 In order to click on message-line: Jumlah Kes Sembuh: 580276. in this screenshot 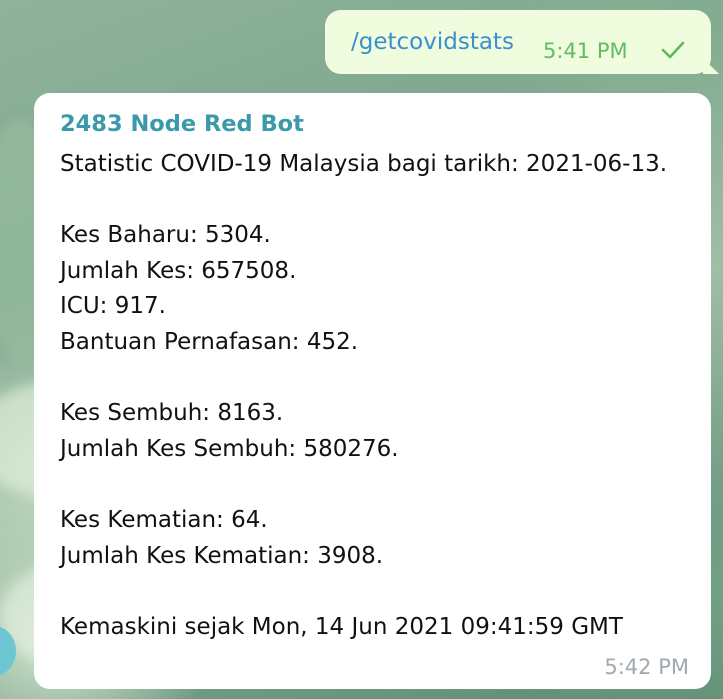, I will do `click(229, 448)`.